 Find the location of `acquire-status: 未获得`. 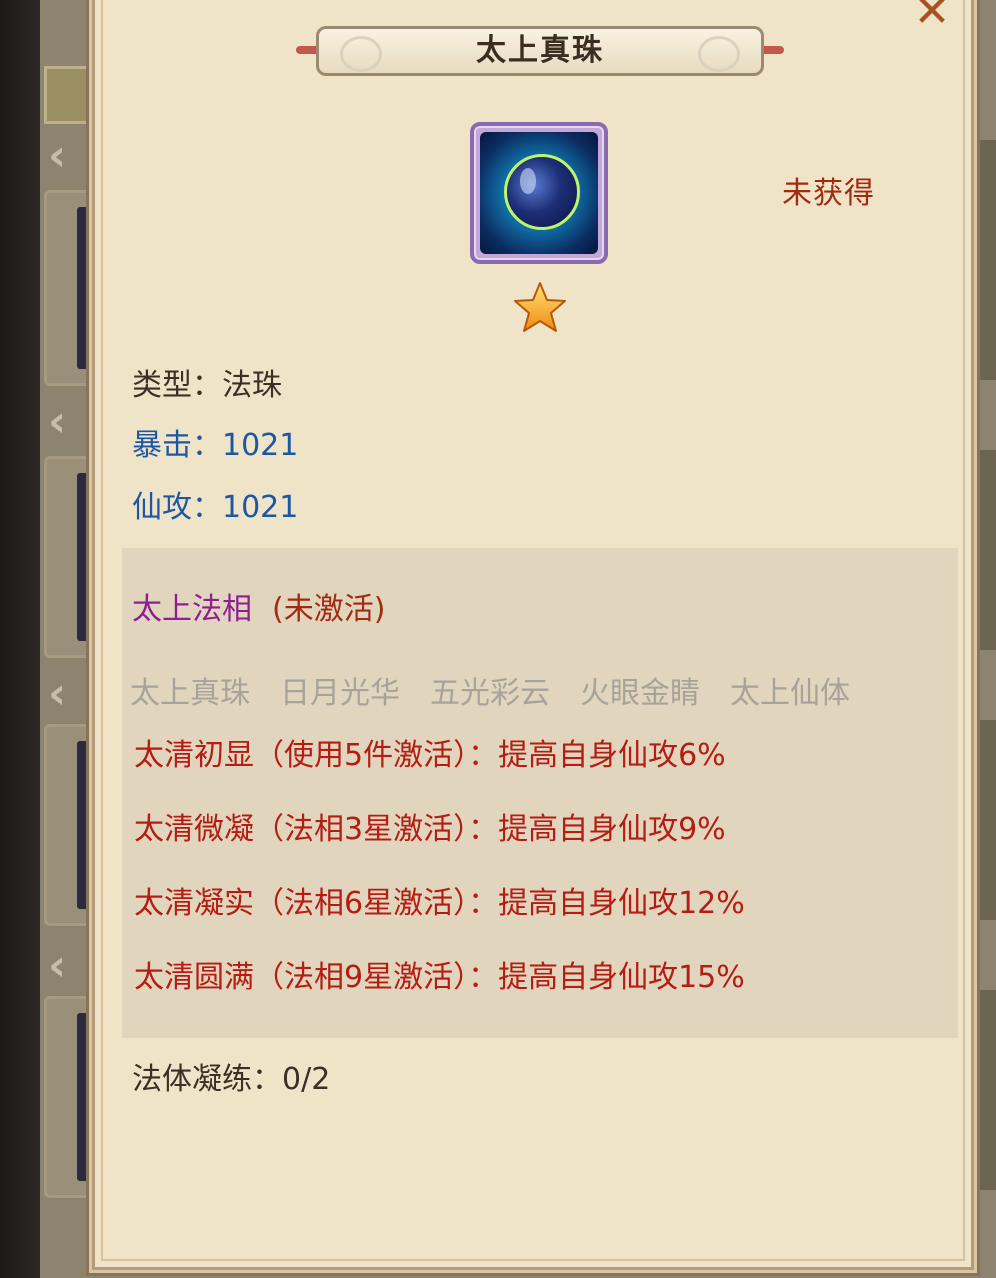

acquire-status: 未获得 is located at coordinates (828, 193).